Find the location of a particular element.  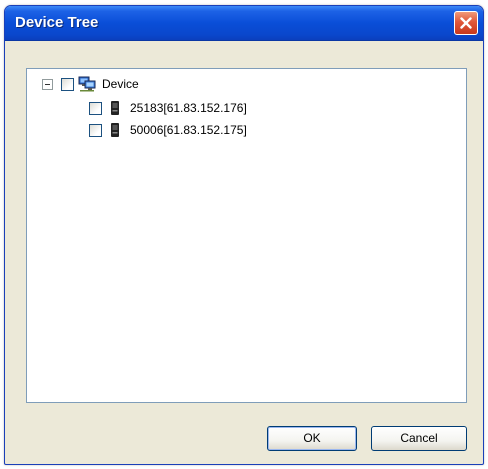

device-50006-label: 50006[61.83.152.175] is located at coordinates (188, 130).